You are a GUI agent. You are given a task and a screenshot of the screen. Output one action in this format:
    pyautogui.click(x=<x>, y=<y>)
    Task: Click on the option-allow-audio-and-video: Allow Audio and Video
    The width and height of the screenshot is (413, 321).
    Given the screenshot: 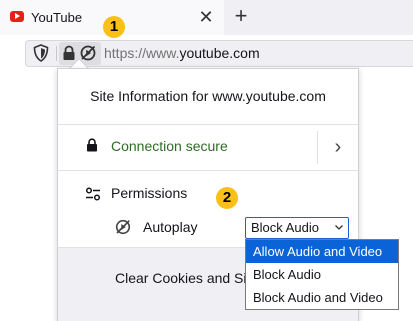 What is the action you would take?
    pyautogui.click(x=322, y=251)
    